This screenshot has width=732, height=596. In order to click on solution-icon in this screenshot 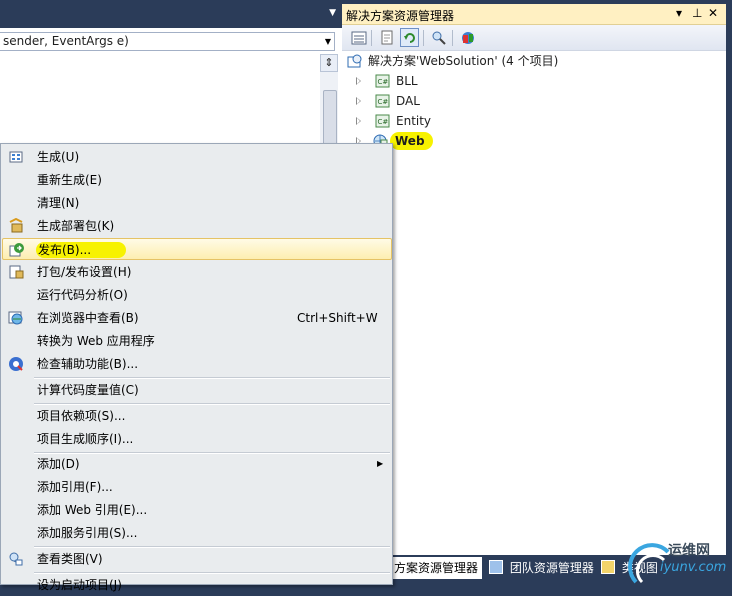, I will do `click(355, 61)`.